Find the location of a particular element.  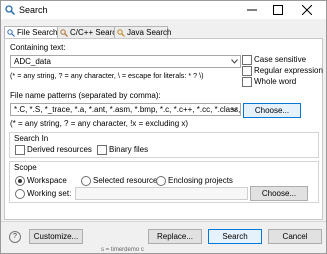

search-in-title: Search In is located at coordinates (31, 138).